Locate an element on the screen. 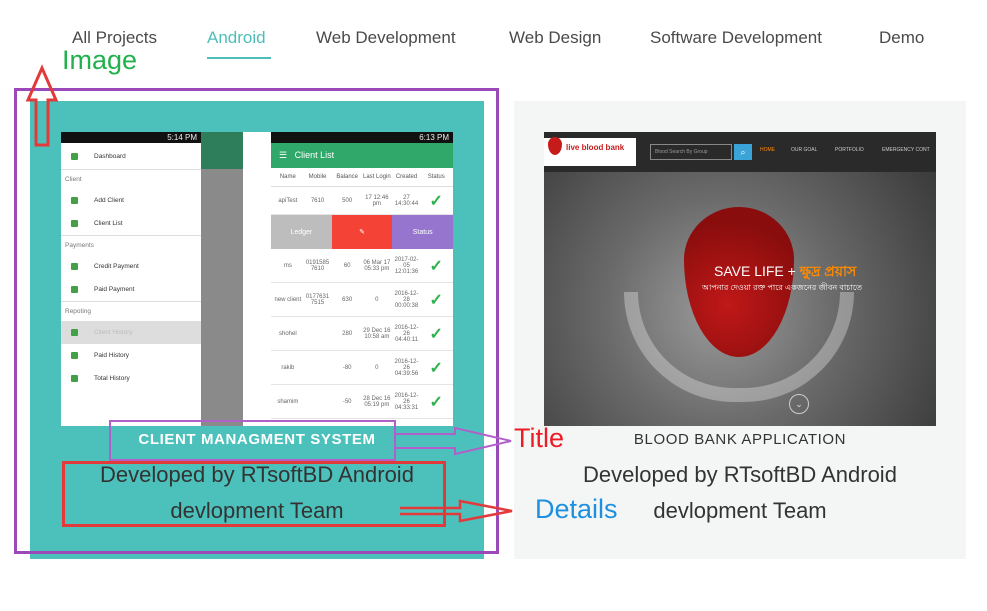 The height and width of the screenshot is (611, 987). menu-emergency-contact: EMERGENCY CONT is located at coordinates (906, 150).